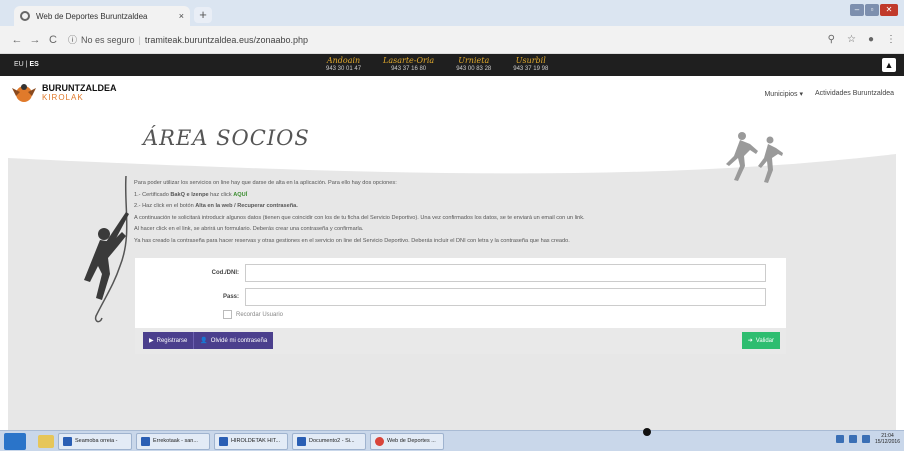  I want to click on taskbar-item-label: Seamoba orreia -, so click(96, 441).